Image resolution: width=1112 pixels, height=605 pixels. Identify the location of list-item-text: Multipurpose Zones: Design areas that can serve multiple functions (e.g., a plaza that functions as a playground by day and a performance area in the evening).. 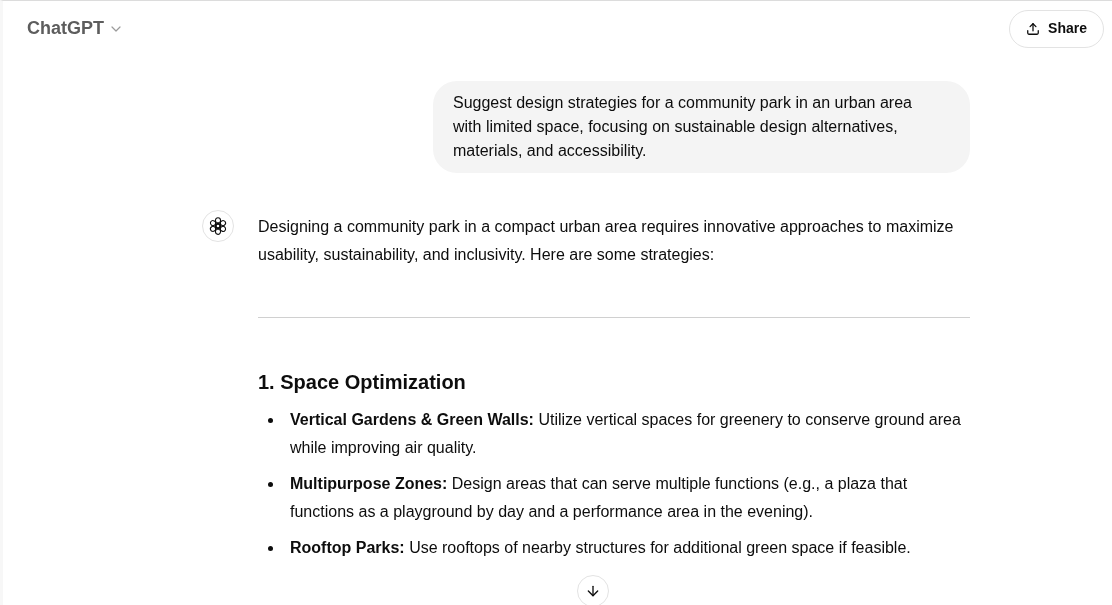
(599, 498).